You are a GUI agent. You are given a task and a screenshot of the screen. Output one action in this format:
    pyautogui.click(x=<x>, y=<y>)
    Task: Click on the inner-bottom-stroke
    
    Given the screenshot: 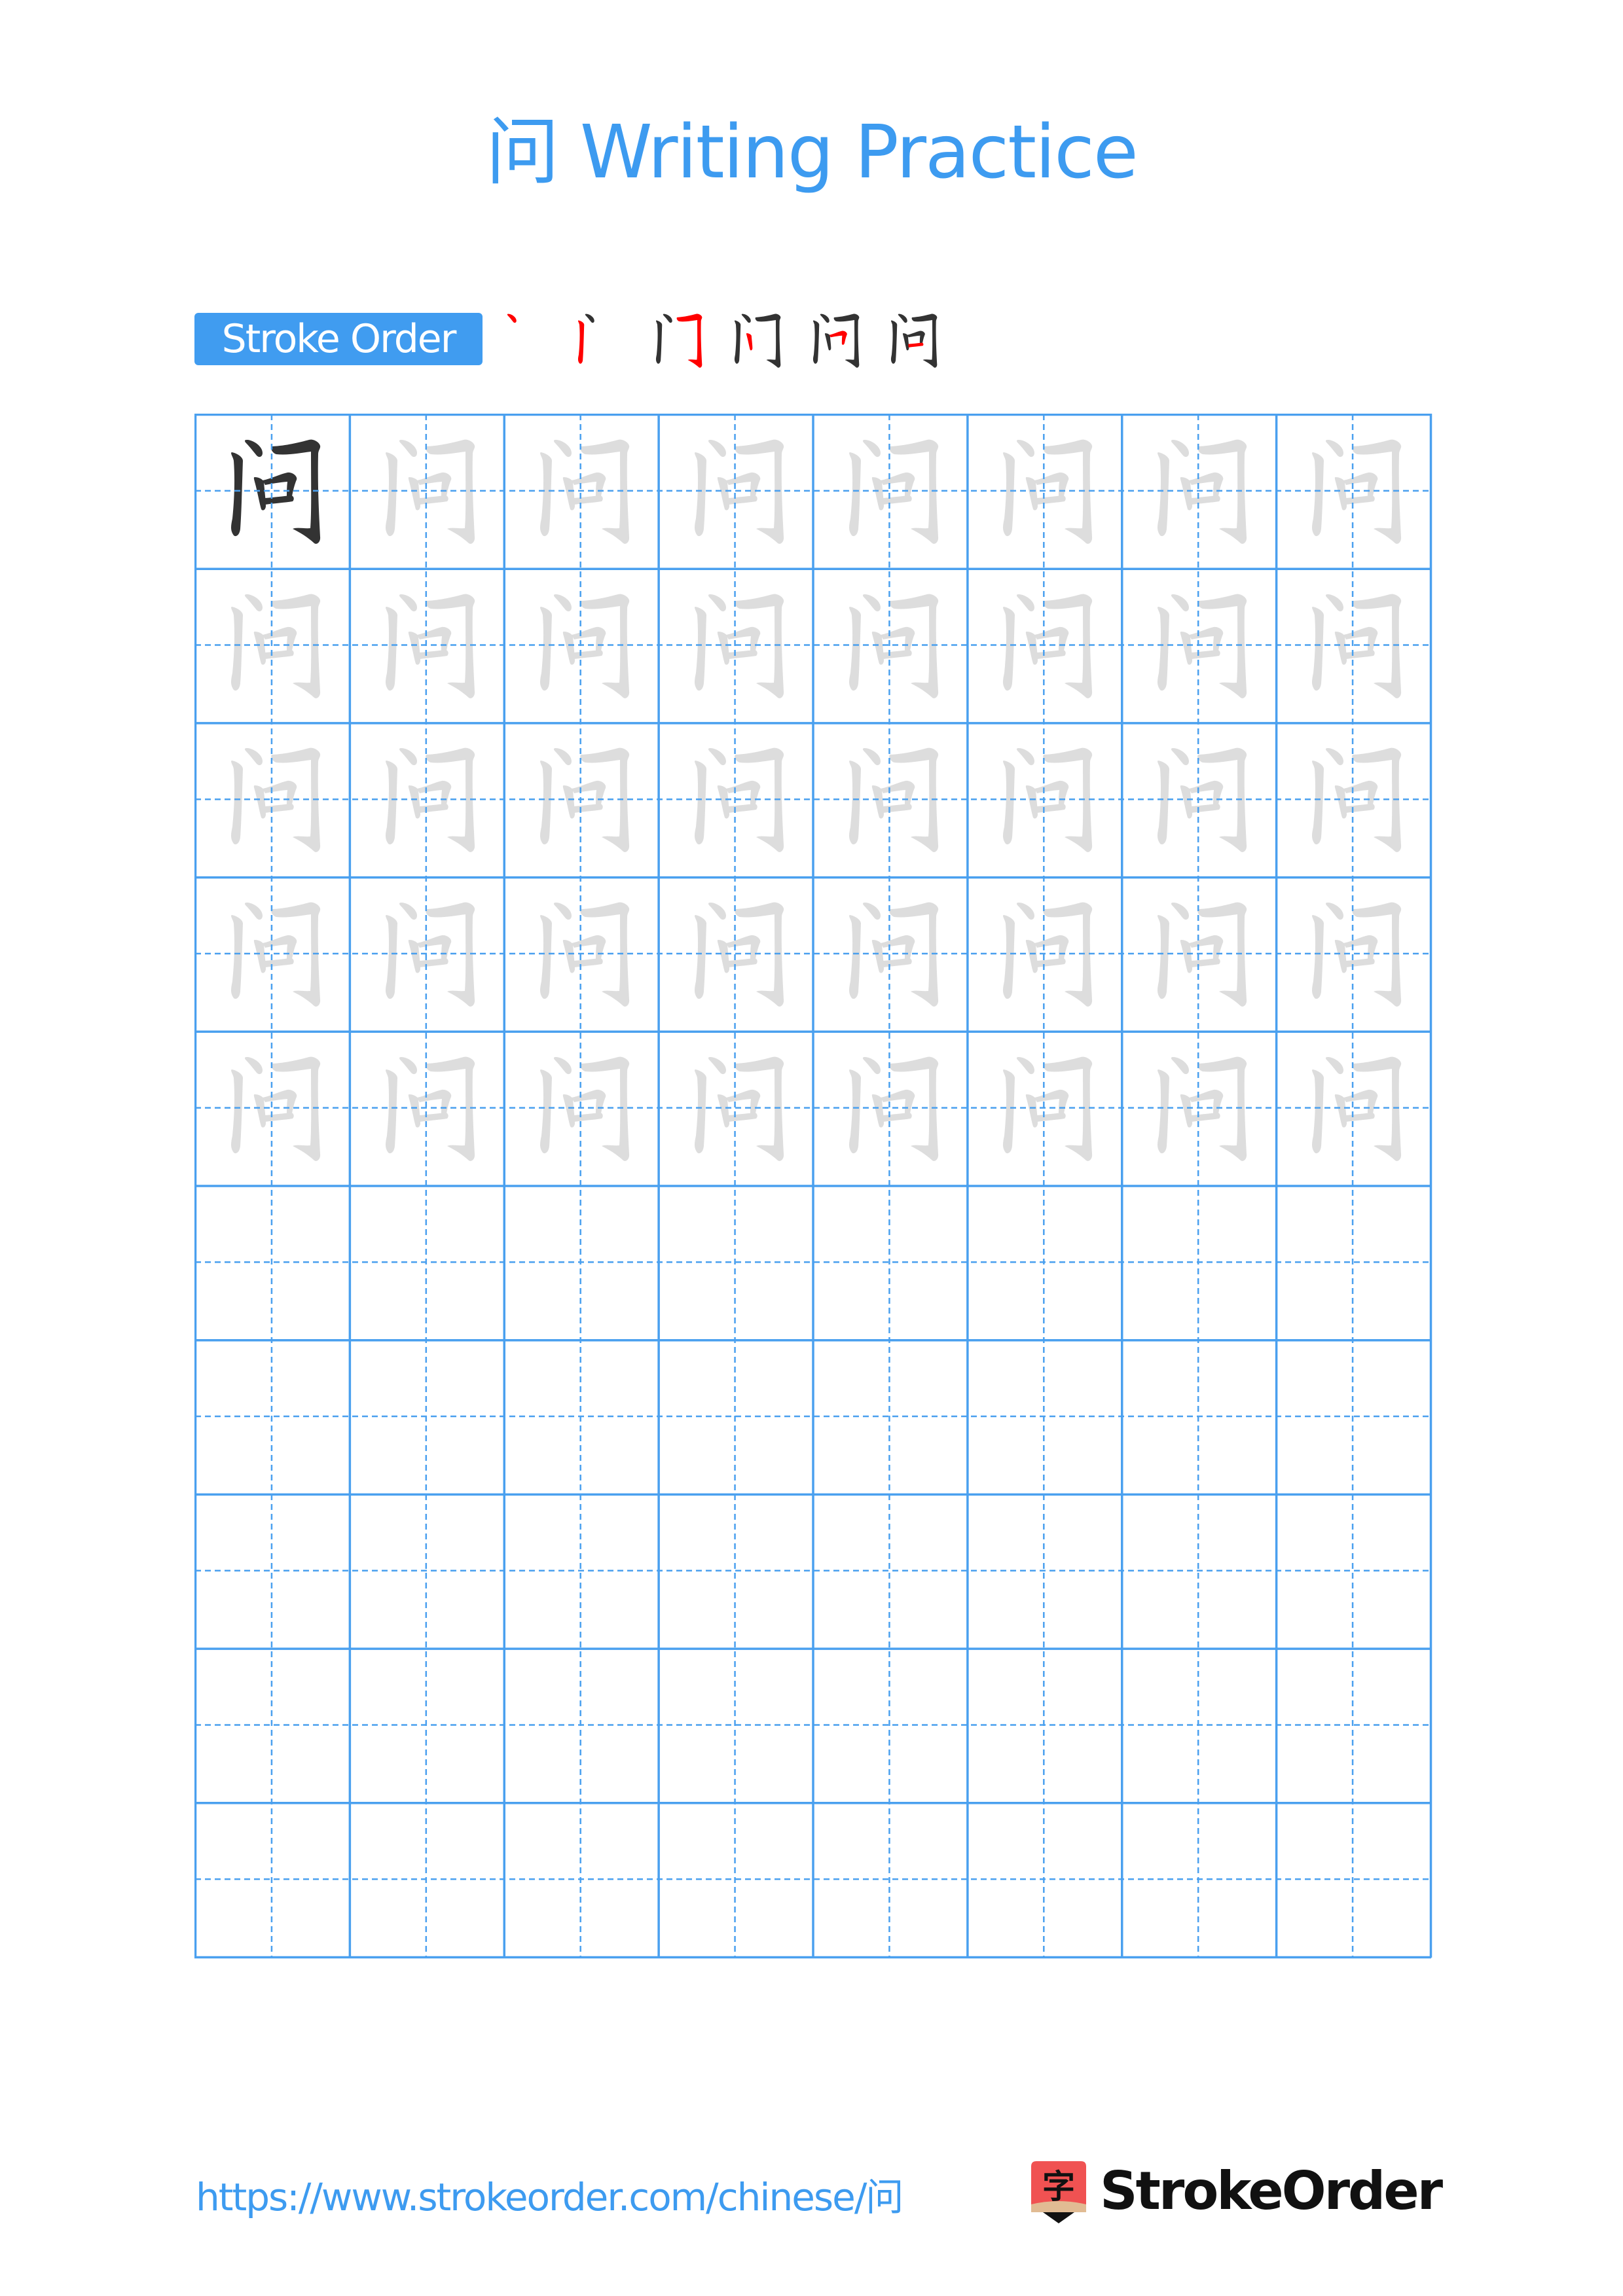 What is the action you would take?
    pyautogui.click(x=916, y=345)
    